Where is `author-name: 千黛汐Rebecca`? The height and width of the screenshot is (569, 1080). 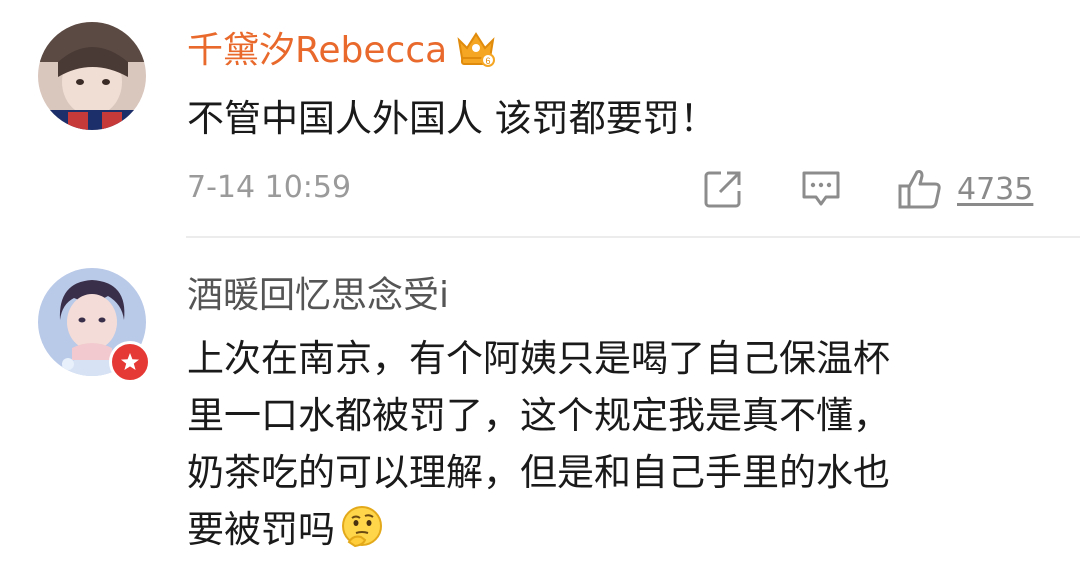 author-name: 千黛汐Rebecca is located at coordinates (317, 50).